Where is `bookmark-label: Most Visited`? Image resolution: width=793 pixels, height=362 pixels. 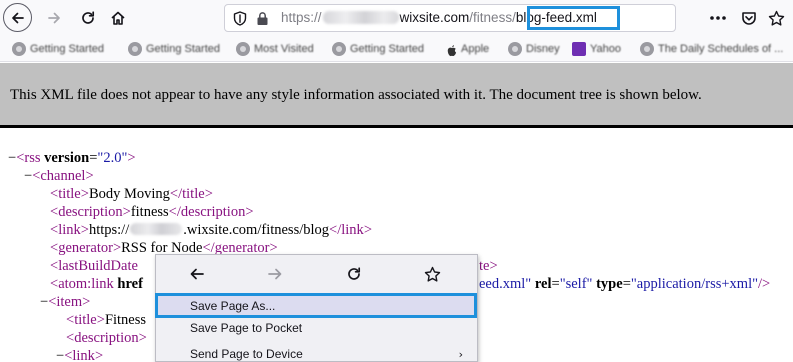 bookmark-label: Most Visited is located at coordinates (284, 49).